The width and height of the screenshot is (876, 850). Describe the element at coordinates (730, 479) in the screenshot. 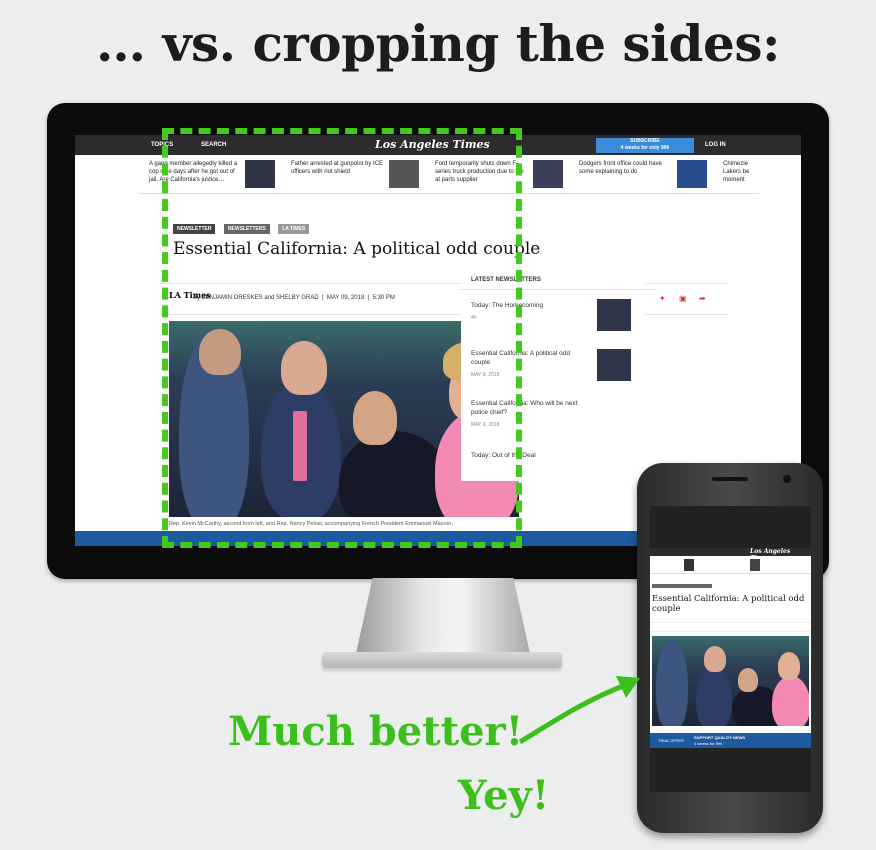

I see `phone-speaker` at that location.